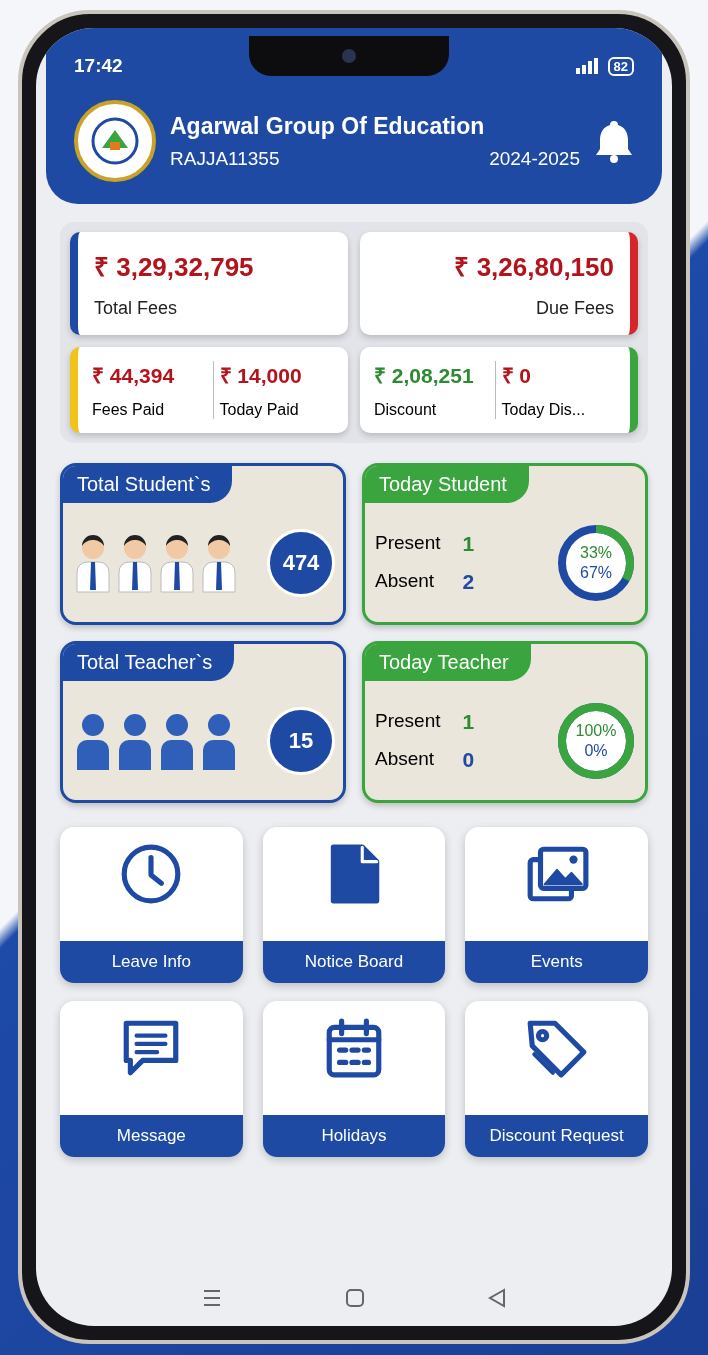 The width and height of the screenshot is (708, 1355). What do you see at coordinates (596, 552) in the screenshot?
I see `present-percent: 33%` at bounding box center [596, 552].